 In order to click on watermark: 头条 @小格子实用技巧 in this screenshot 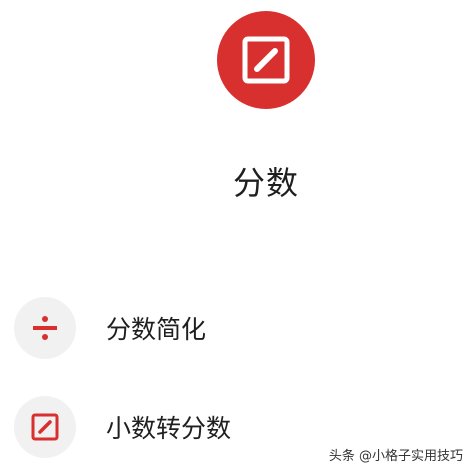, I will do `click(395, 456)`.